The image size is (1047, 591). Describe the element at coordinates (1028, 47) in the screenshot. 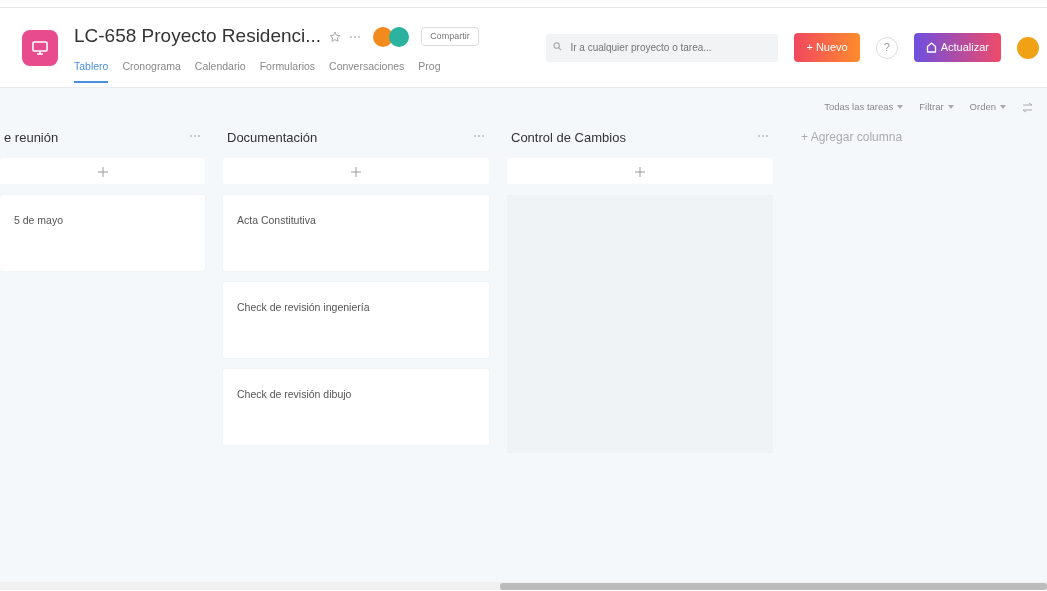

I see `user-avatar` at that location.